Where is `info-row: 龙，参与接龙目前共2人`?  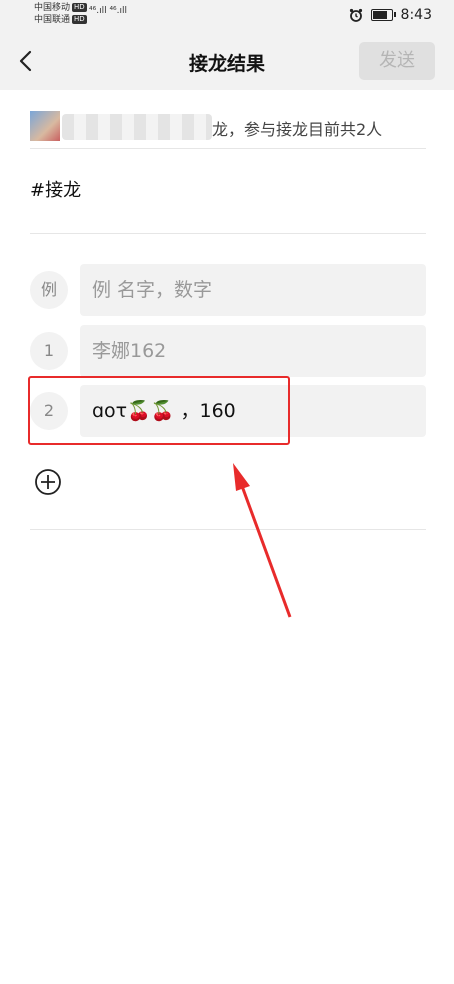
info-row: 龙，参与接龙目前共2人 is located at coordinates (228, 128).